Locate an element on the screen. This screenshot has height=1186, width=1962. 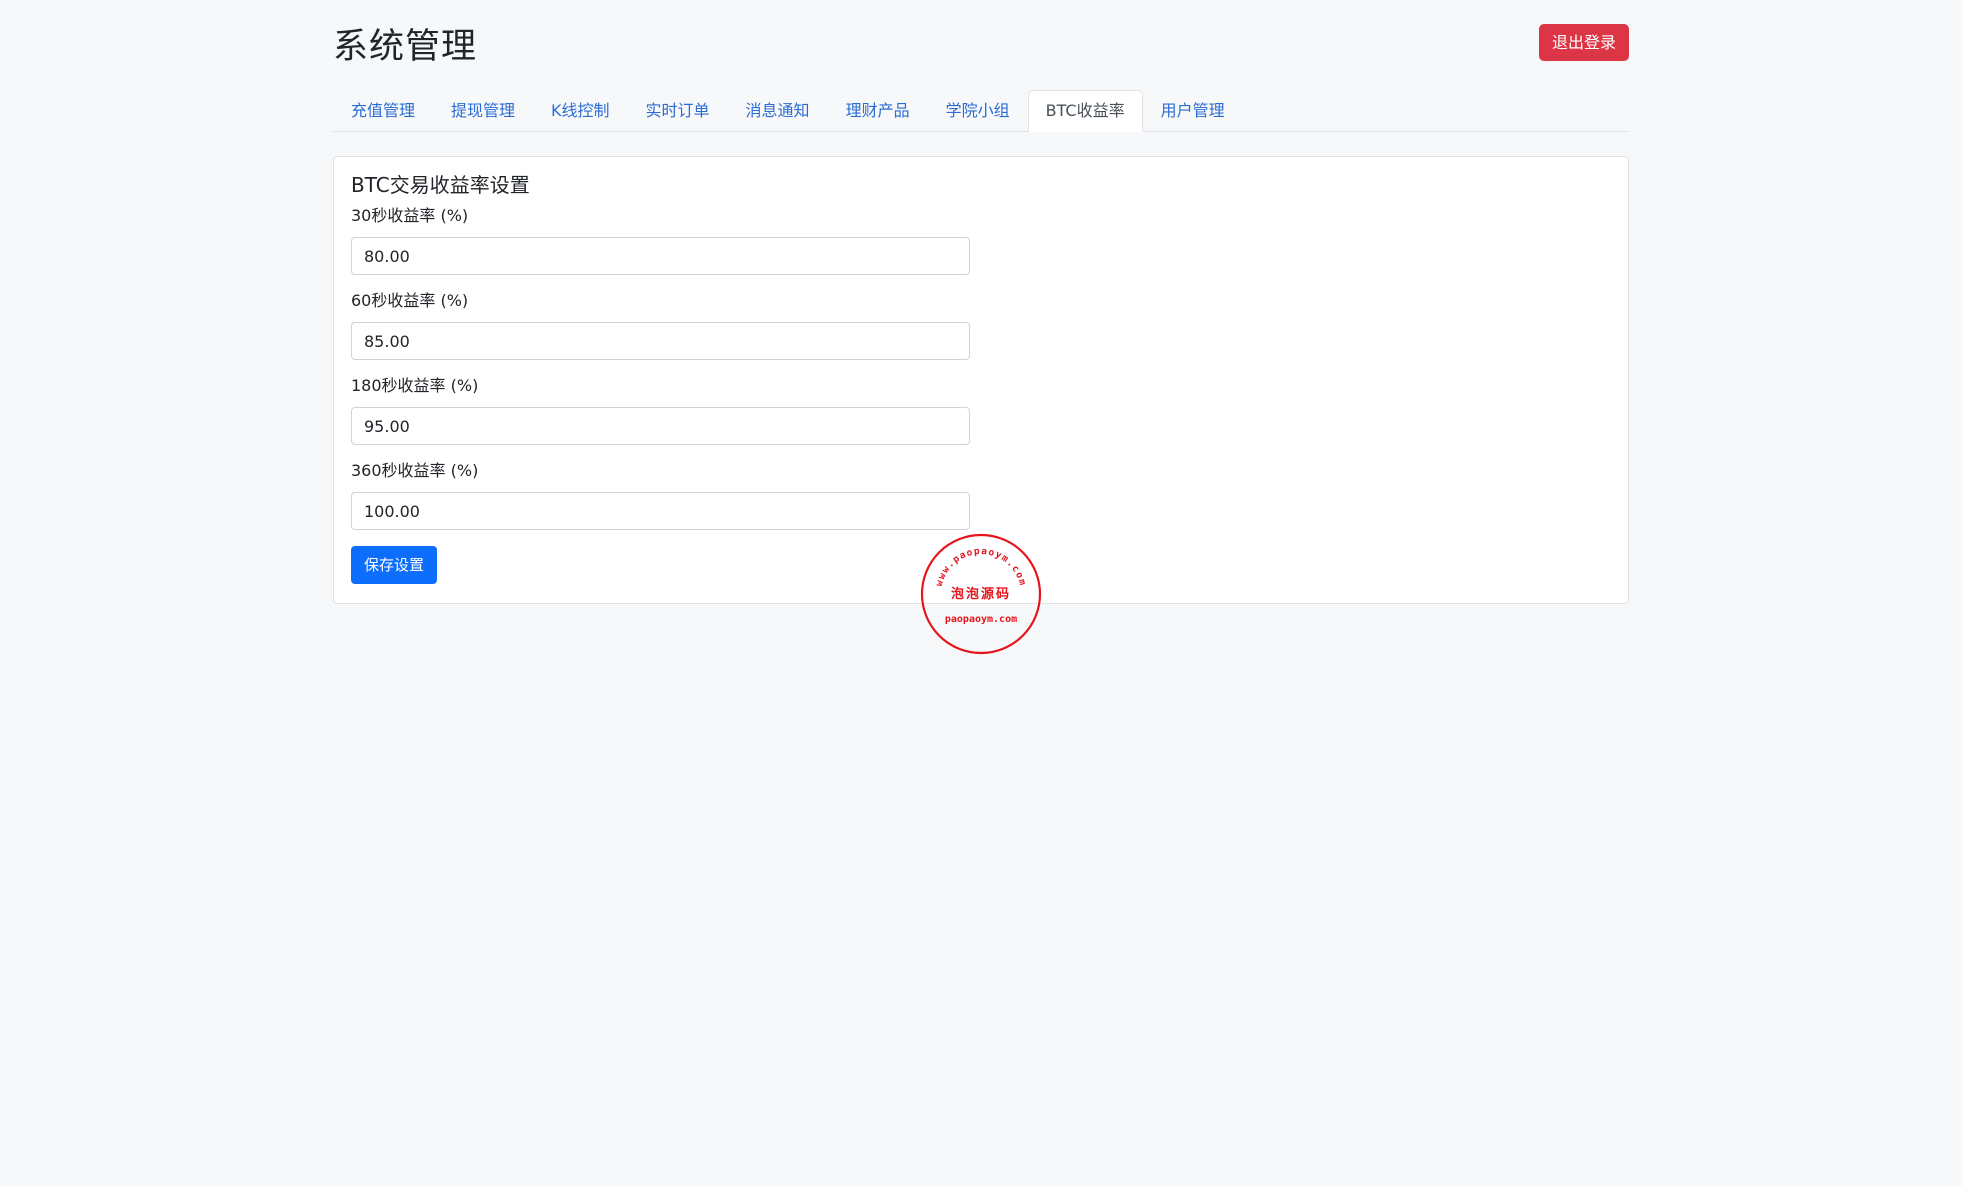
field-180s: 180秒收益率 (%) is located at coordinates (660, 410).